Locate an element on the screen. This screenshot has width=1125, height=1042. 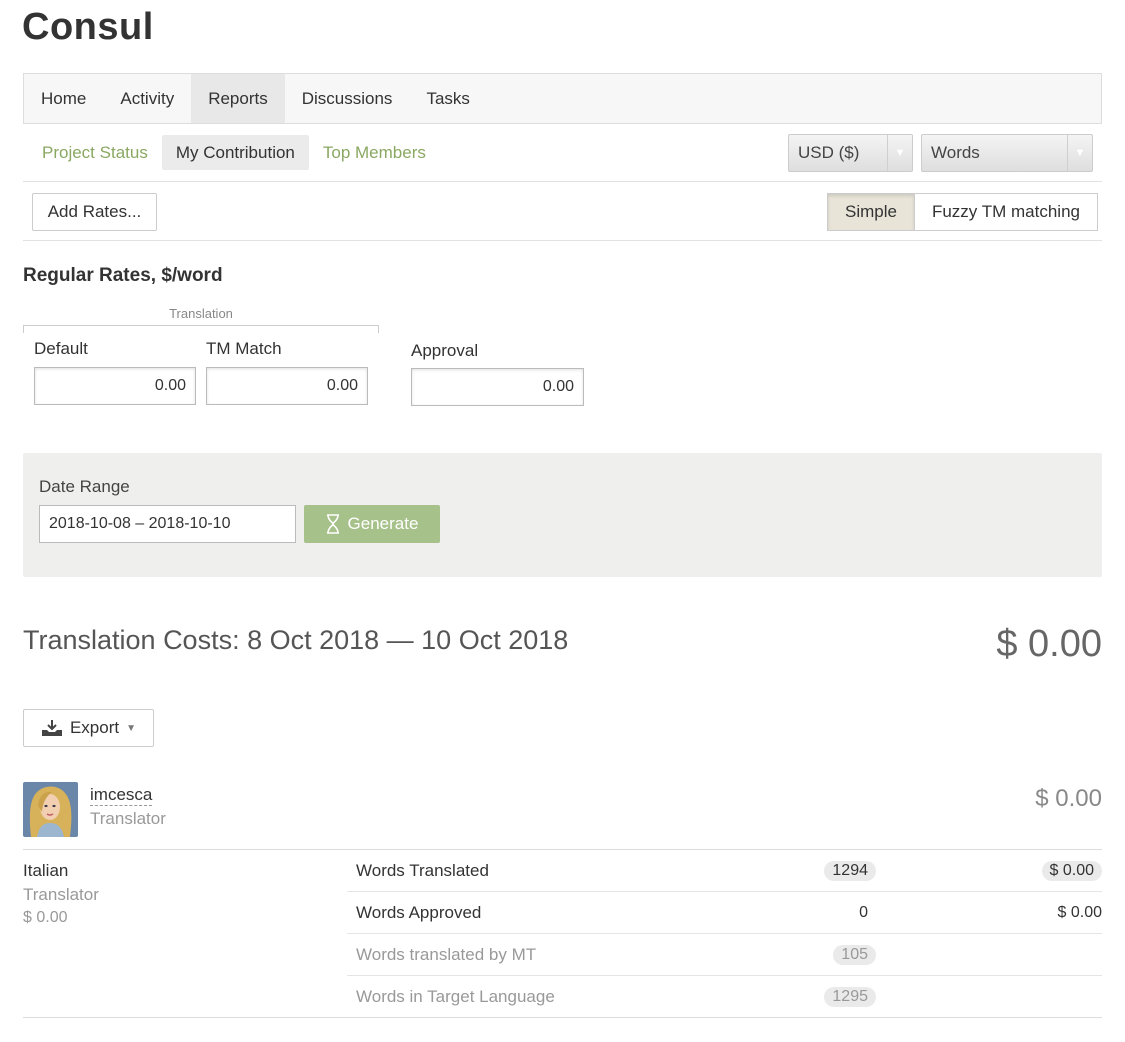
tab-discussions: Discussions is located at coordinates (347, 98).